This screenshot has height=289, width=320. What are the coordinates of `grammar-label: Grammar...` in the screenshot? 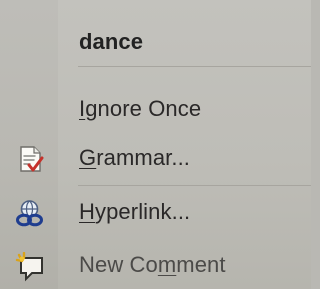 It's located at (135, 157).